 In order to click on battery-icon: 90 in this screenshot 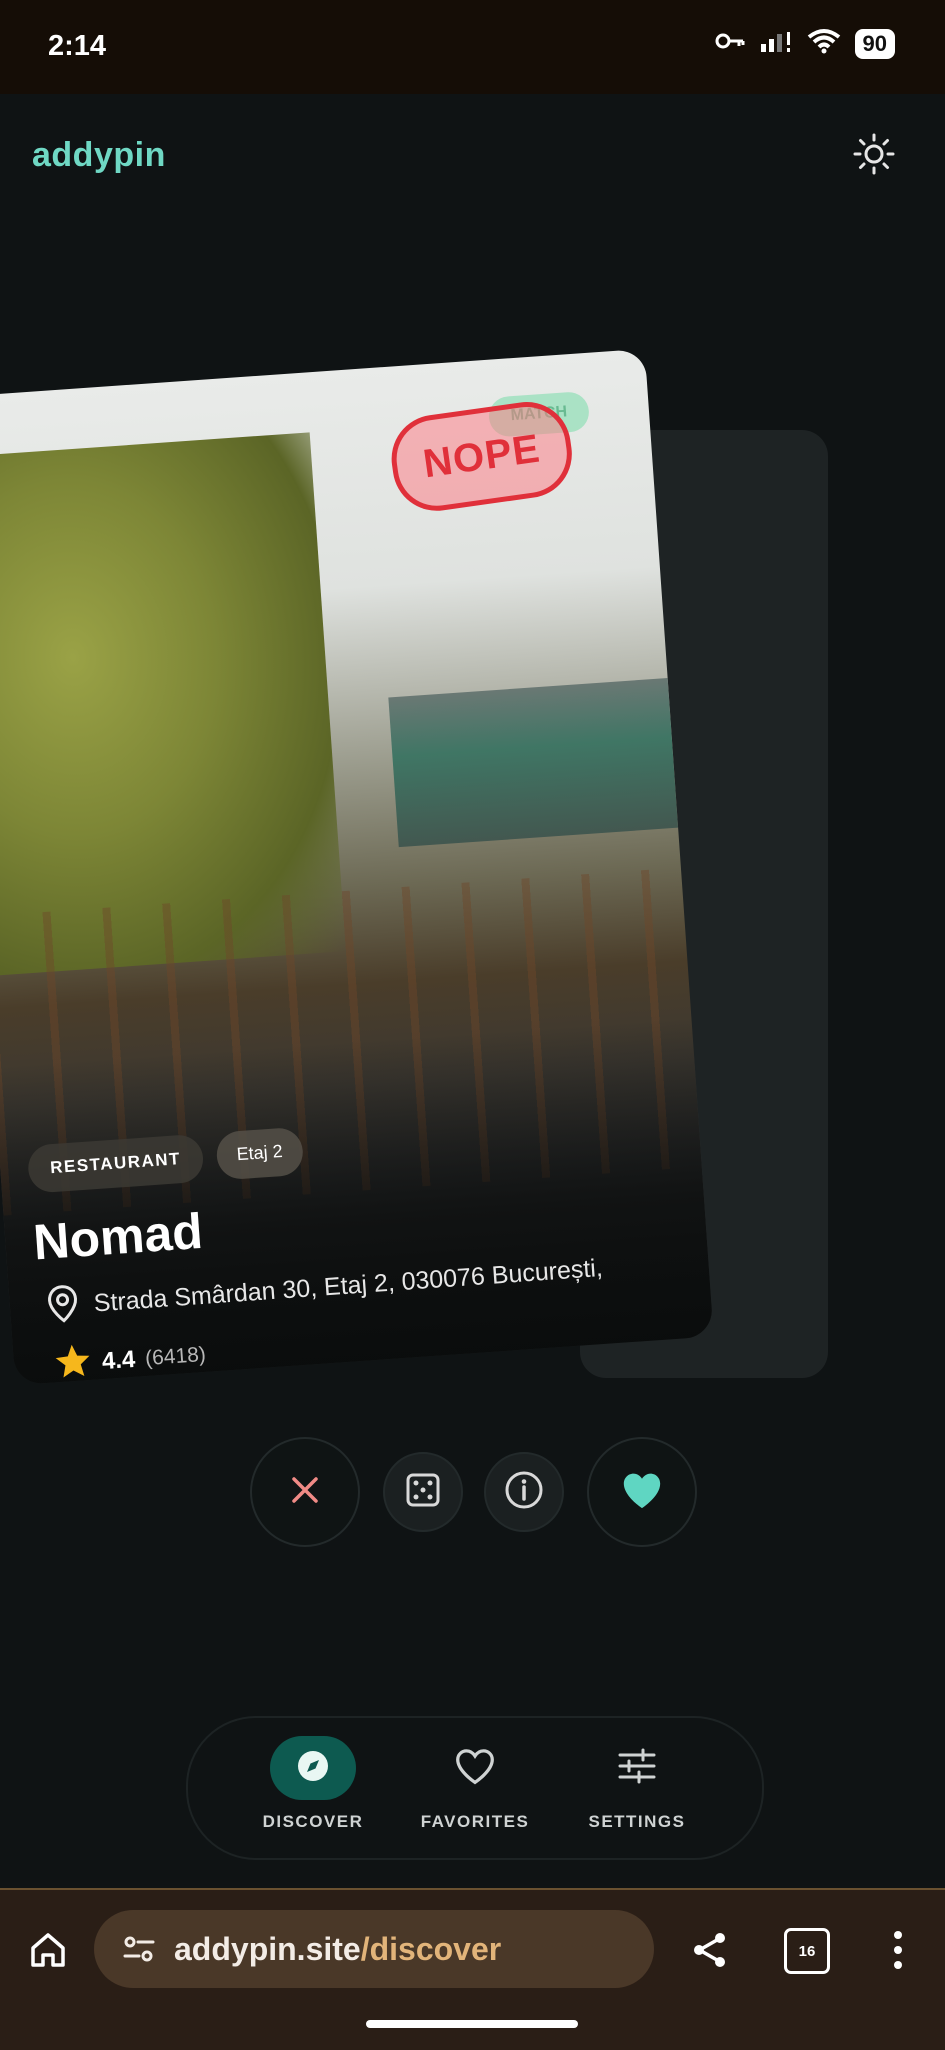, I will do `click(874, 43)`.